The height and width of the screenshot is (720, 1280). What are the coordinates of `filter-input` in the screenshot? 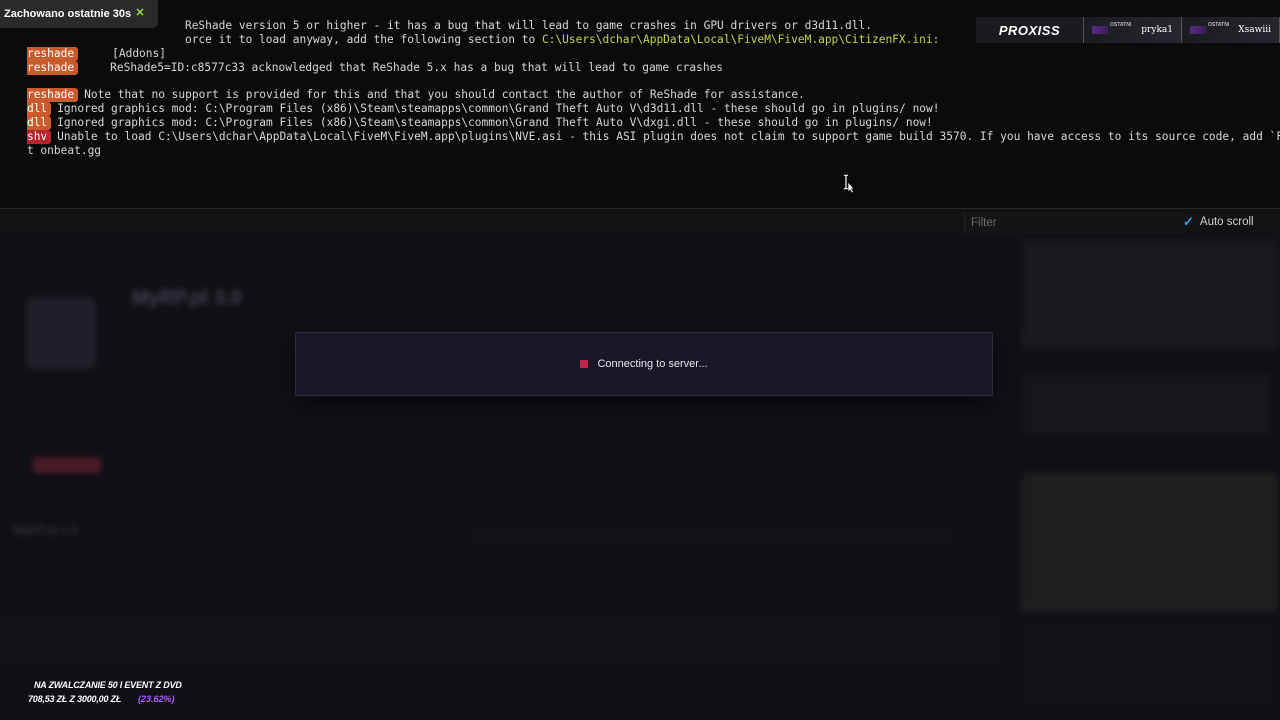 It's located at (1074, 223).